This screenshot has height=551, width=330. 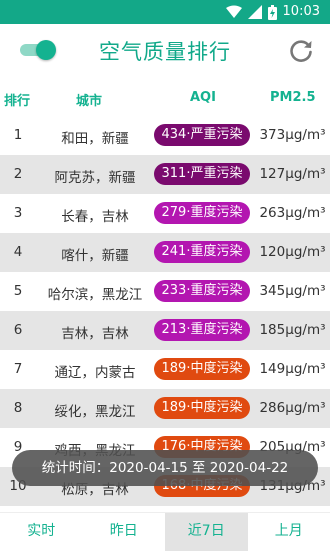 I want to click on table-header: 排行 城市 AQI PM2.5, so click(x=165, y=98).